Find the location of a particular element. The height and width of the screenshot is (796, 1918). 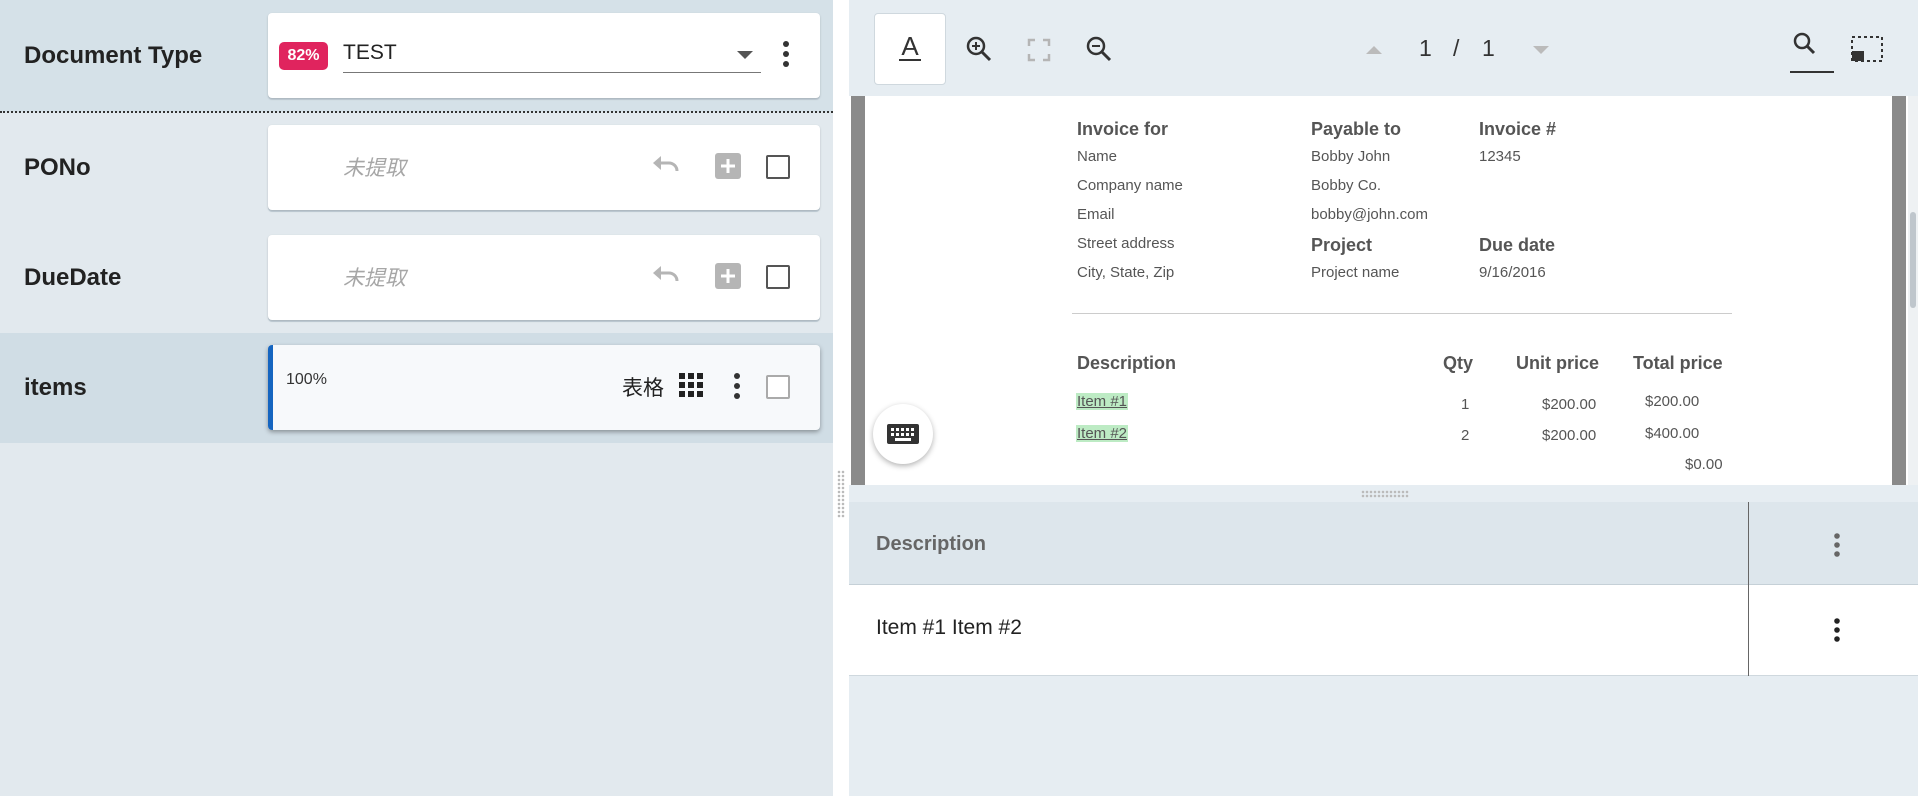

confidence-badge: 82% is located at coordinates (303, 56).